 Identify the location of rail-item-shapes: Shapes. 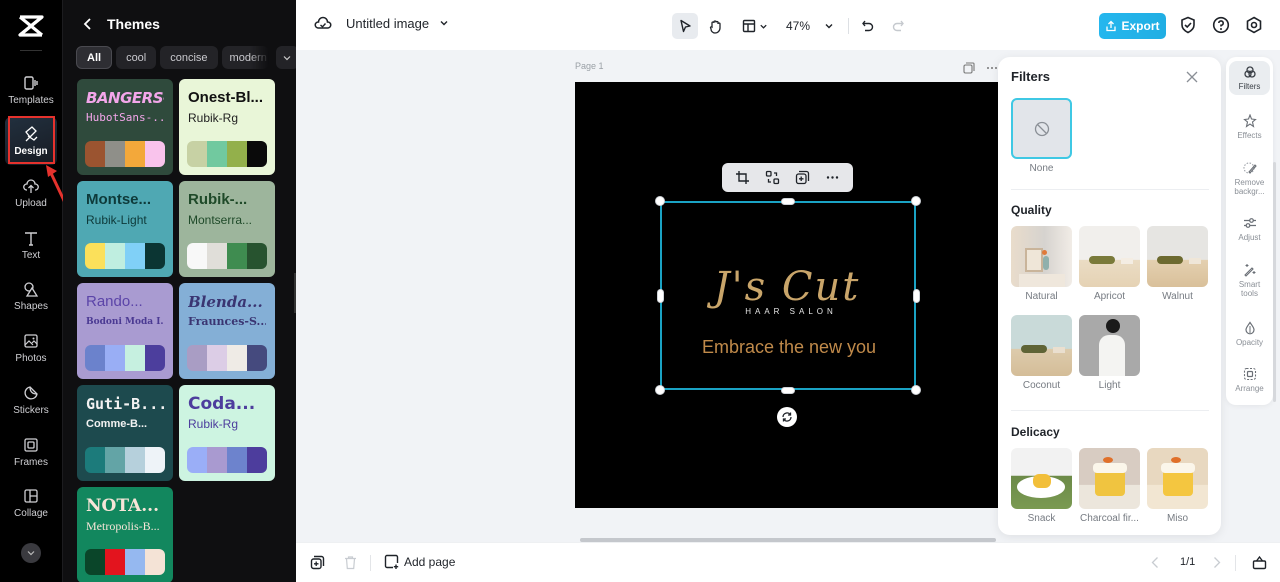
(31, 296).